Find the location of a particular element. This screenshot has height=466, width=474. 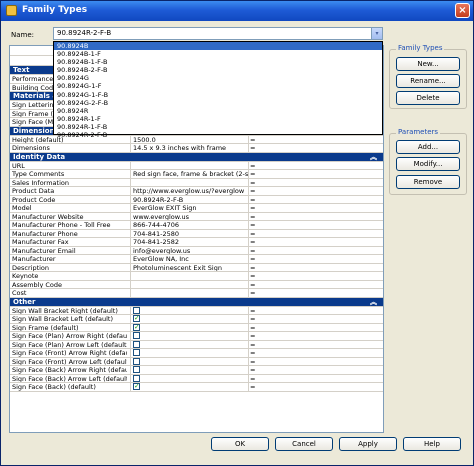

dropdown-item: 90.8924R is located at coordinates (218, 111).